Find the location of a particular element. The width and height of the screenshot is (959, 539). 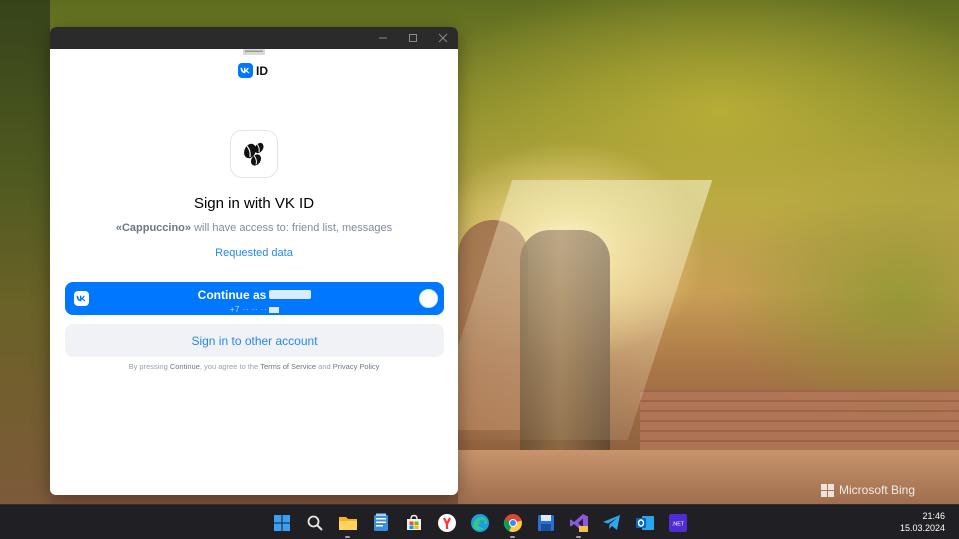

vk-id-logo: ID is located at coordinates (253, 70).